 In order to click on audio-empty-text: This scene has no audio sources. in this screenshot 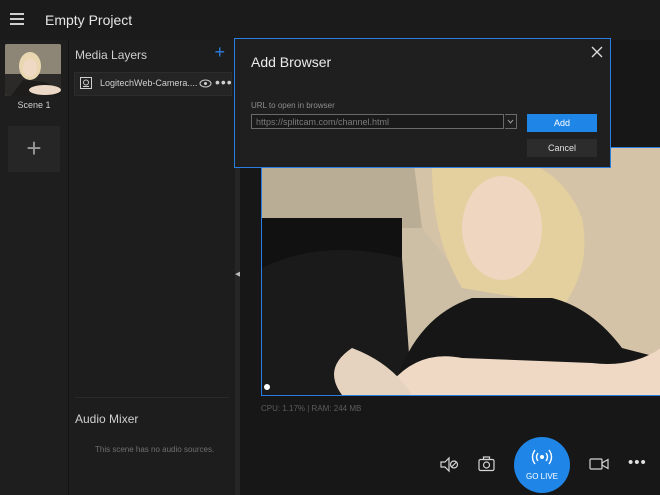, I will do `click(155, 449)`.